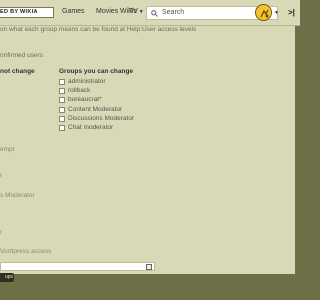 This screenshot has height=300, width=320. Describe the element at coordinates (62, 110) in the screenshot. I see `content-moderator-checkbox` at that location.